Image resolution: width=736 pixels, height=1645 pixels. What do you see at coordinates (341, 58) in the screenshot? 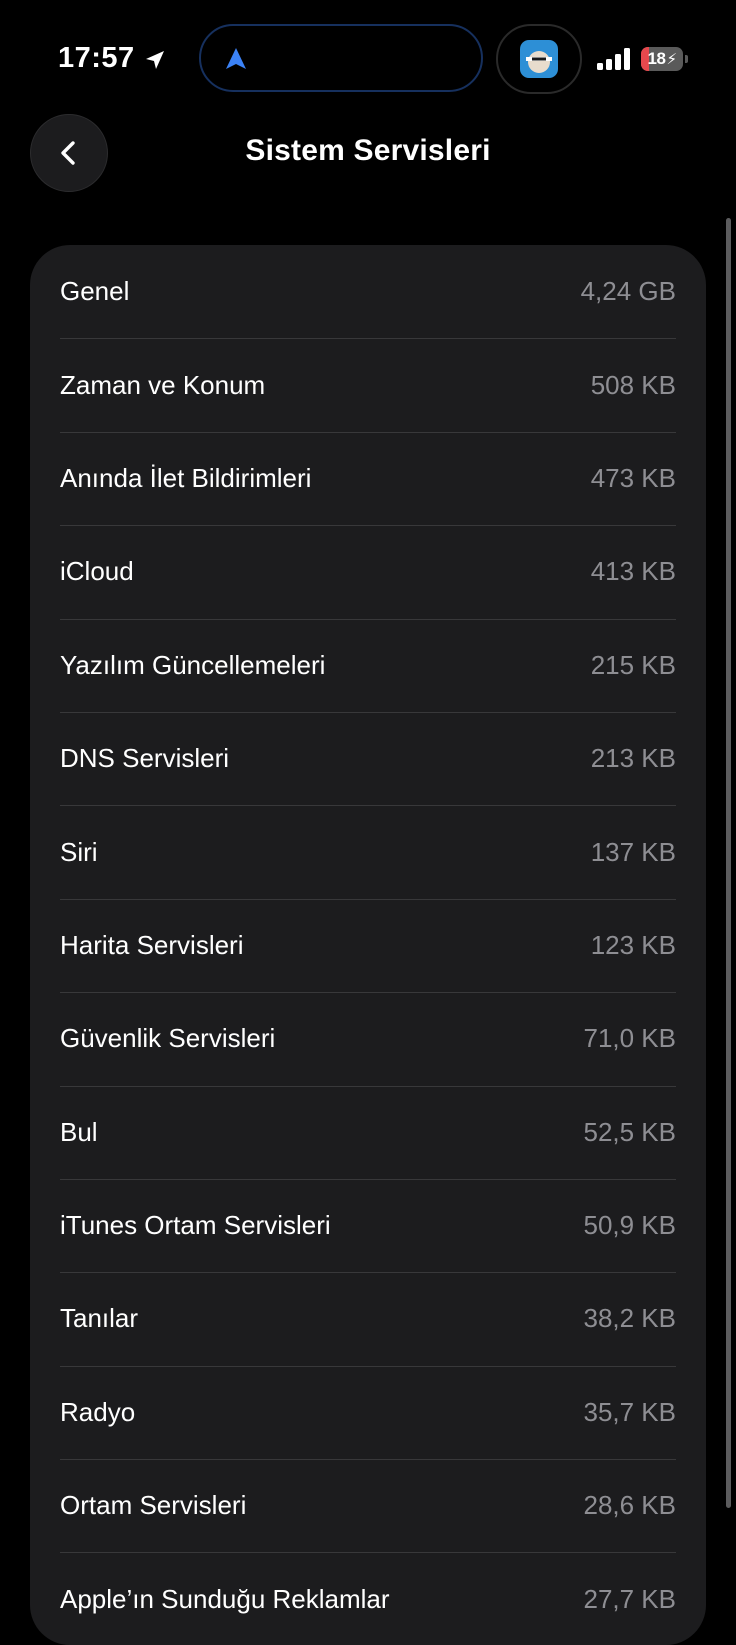
I see `dynamic-island` at bounding box center [341, 58].